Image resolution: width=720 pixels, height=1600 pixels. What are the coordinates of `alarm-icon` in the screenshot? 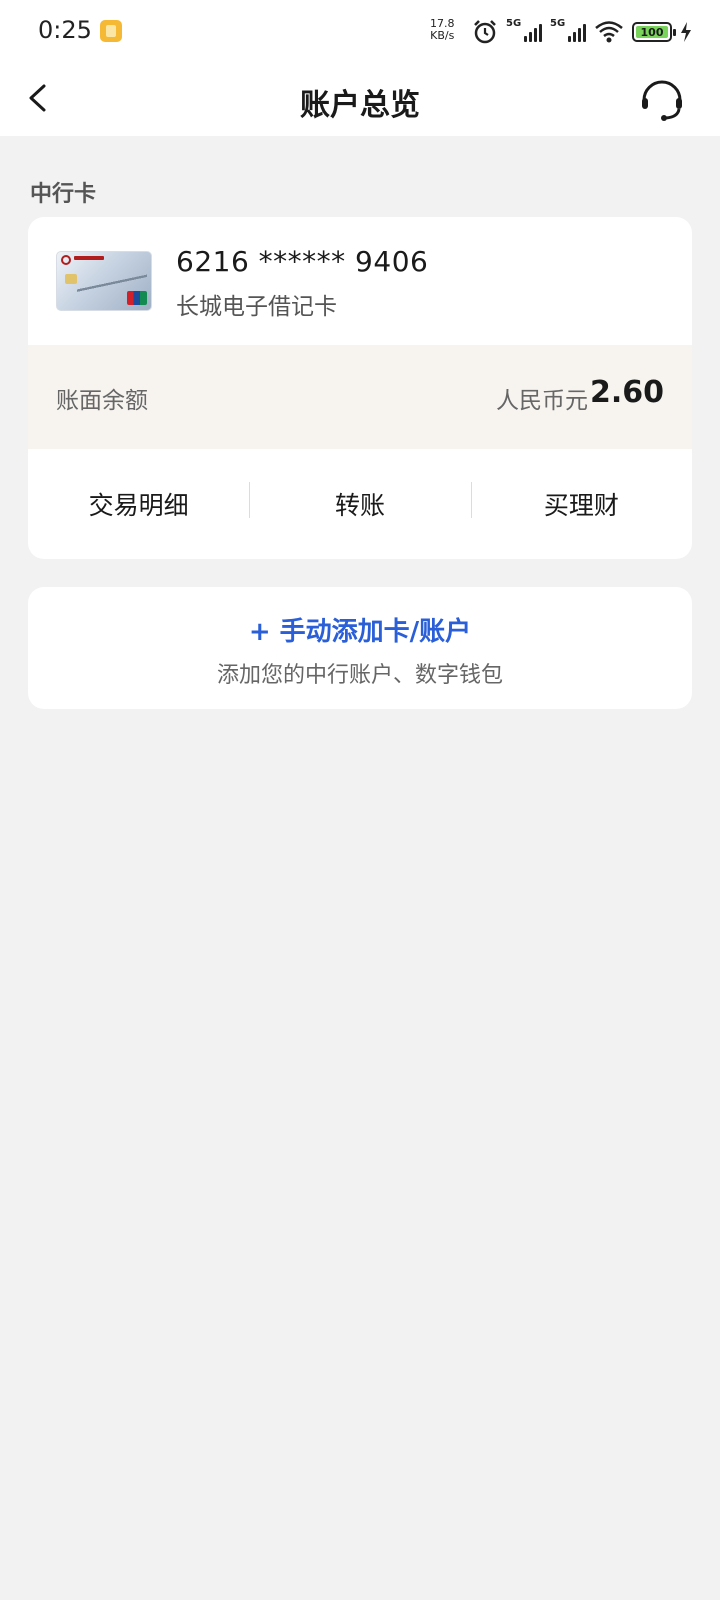 It's located at (485, 32).